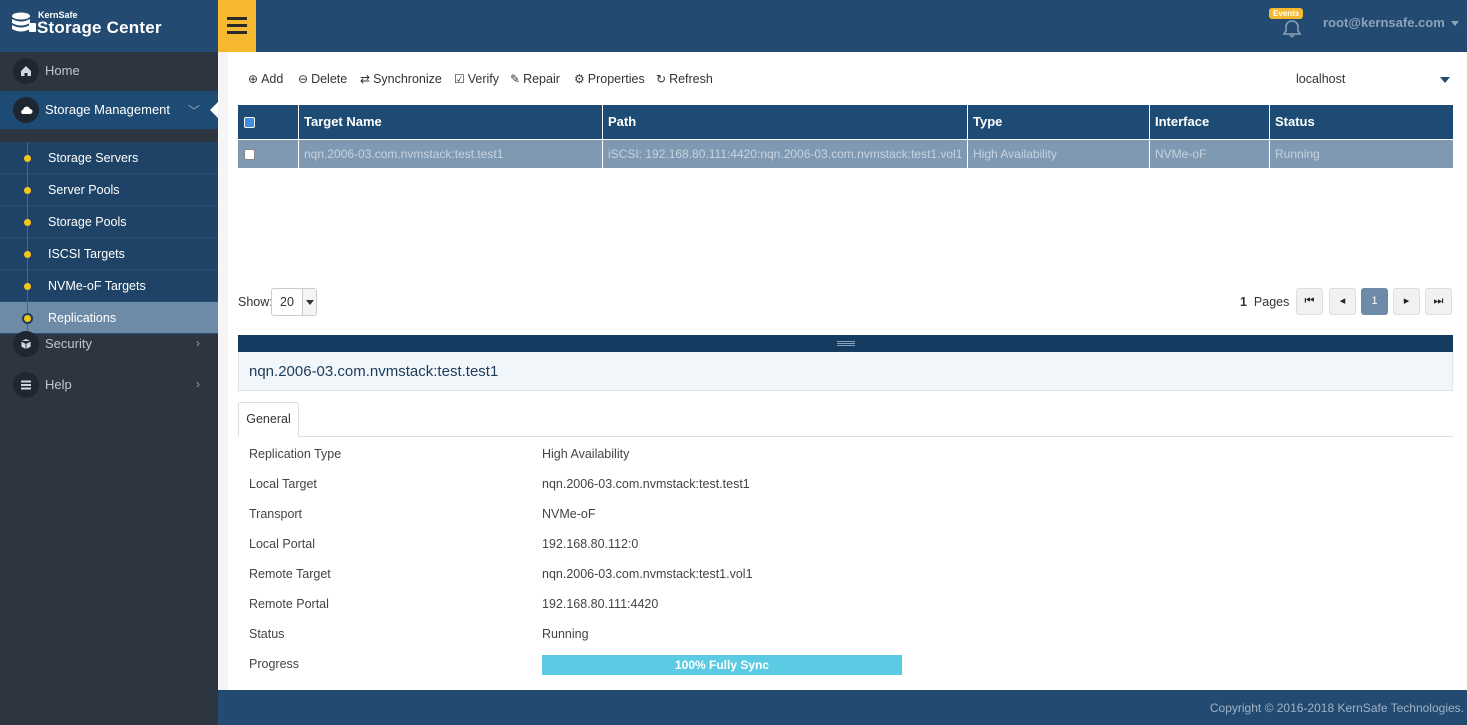 This screenshot has width=1467, height=725. I want to click on last-page-button: ⏭, so click(1438, 301).